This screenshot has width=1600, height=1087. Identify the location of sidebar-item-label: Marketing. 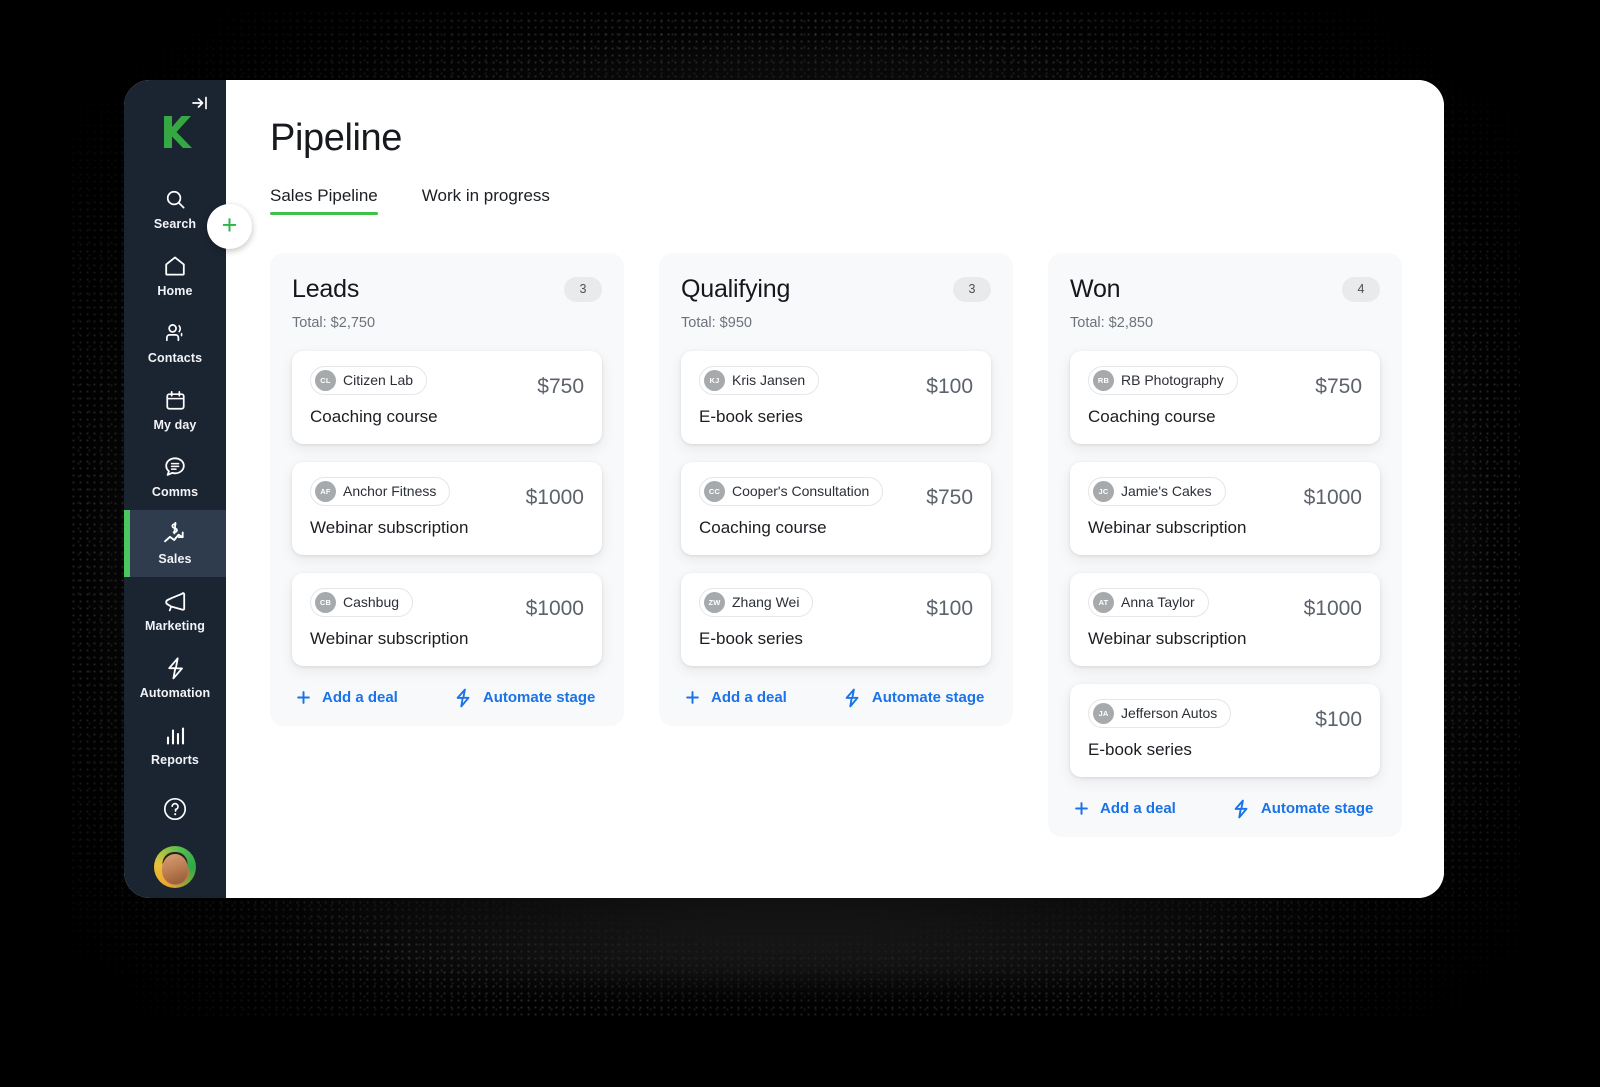
(175, 626).